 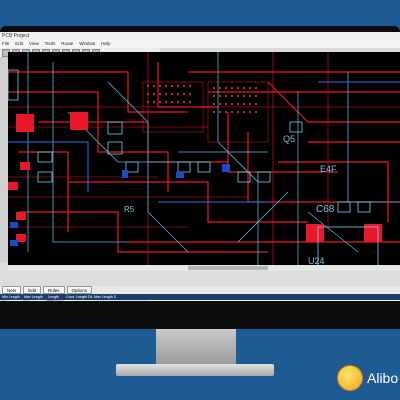 I want to click on window-title: PCB Project, so click(x=200, y=36).